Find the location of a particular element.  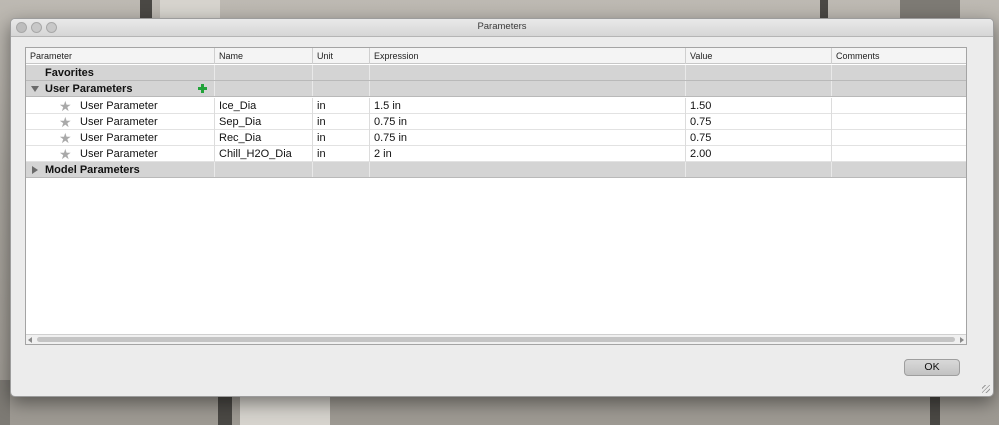

resize-grip-icon is located at coordinates (986, 389).